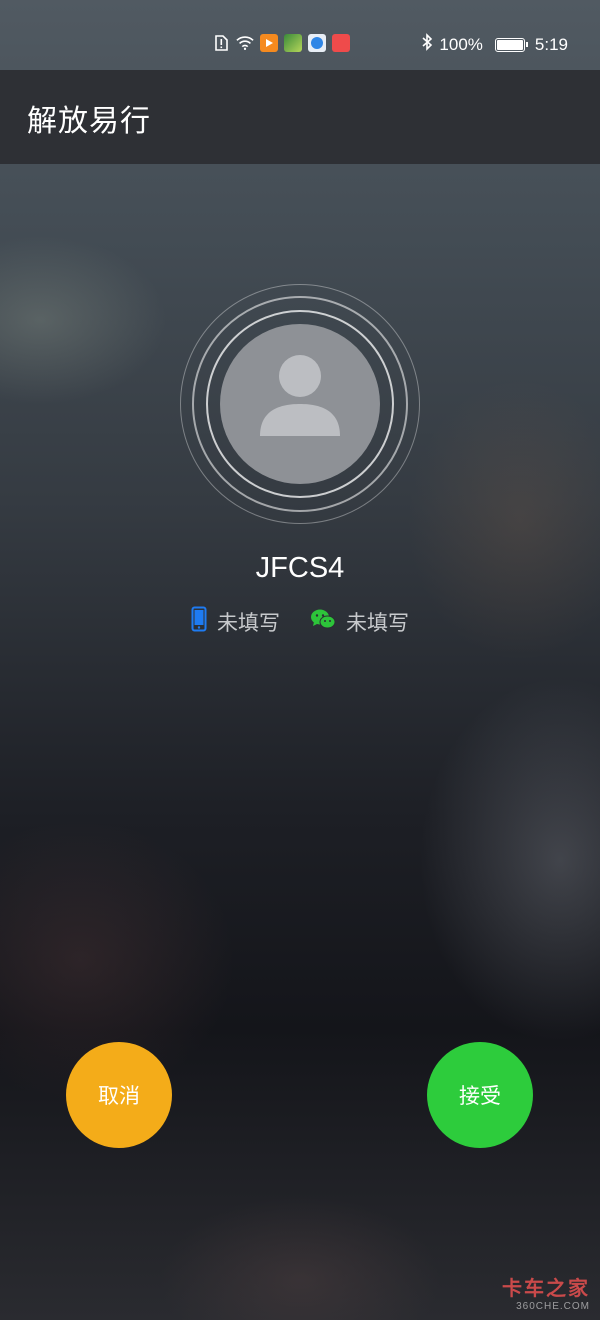 The height and width of the screenshot is (1320, 600). I want to click on watermark-logo: 卡车之家 360CHE.COM, so click(546, 1292).